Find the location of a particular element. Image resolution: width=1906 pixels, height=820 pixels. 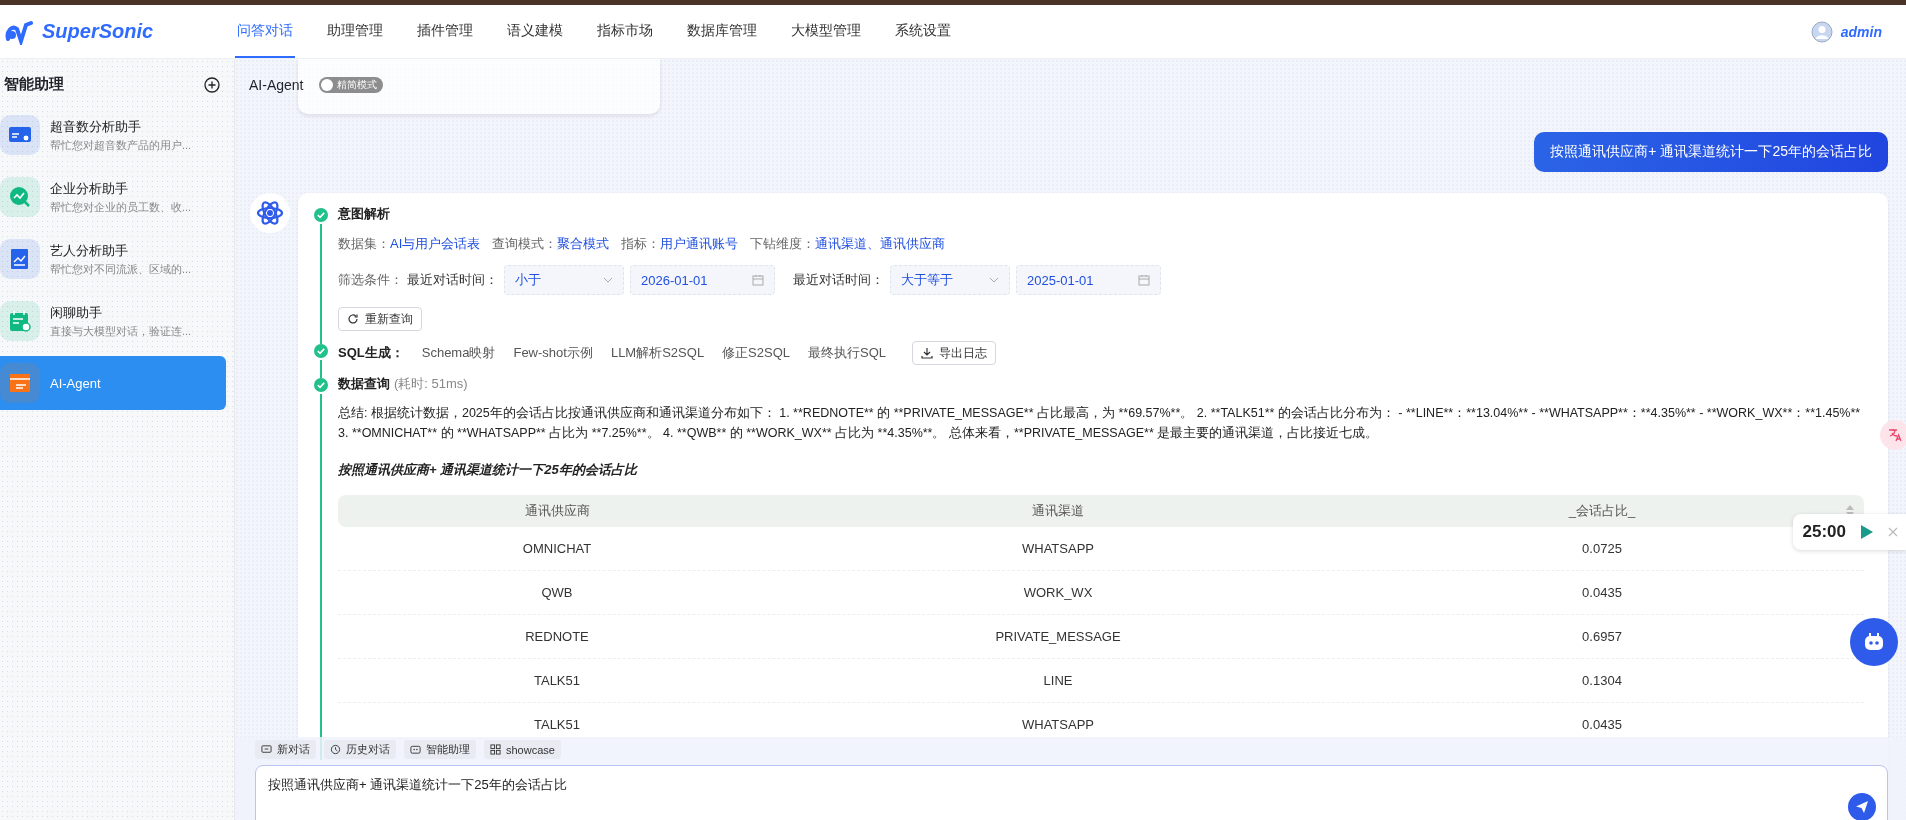

table-cell: LINE is located at coordinates (1058, 680).